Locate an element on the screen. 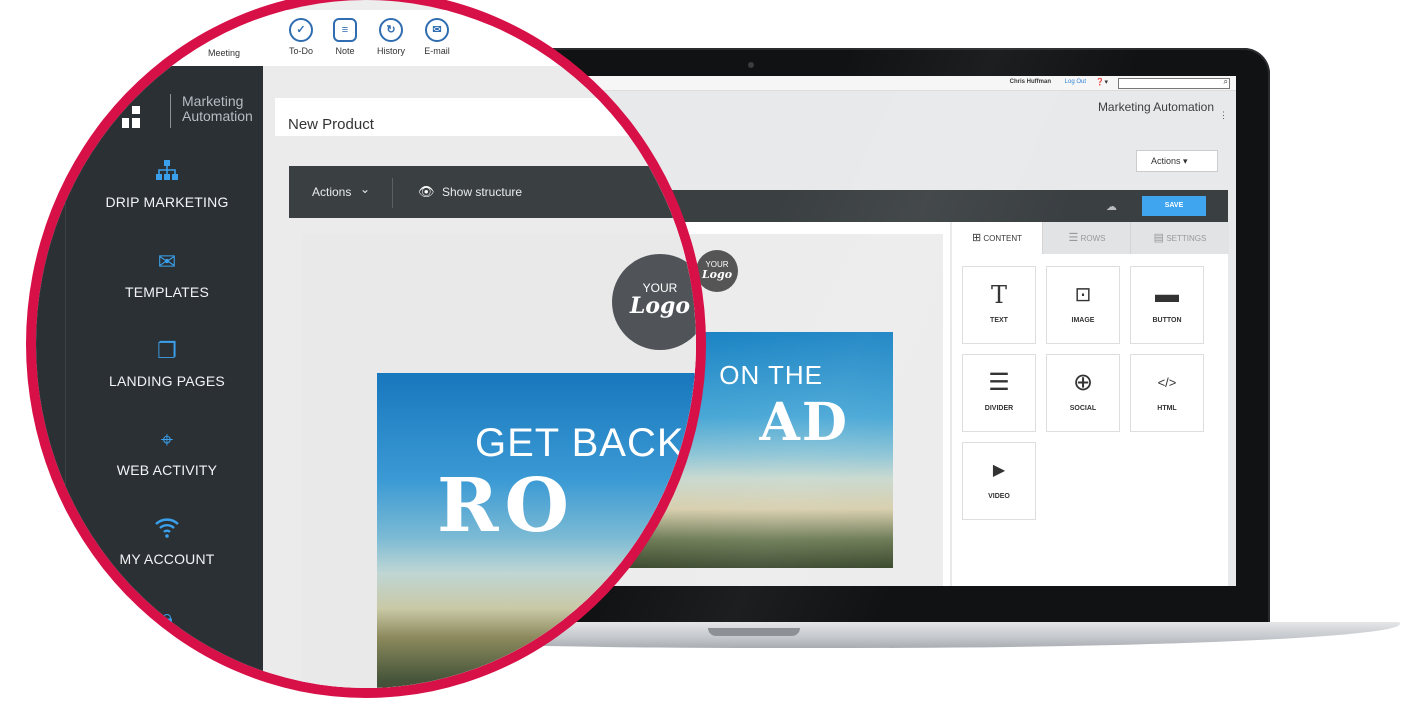  block-button: ▬ BUTTON is located at coordinates (1167, 305).